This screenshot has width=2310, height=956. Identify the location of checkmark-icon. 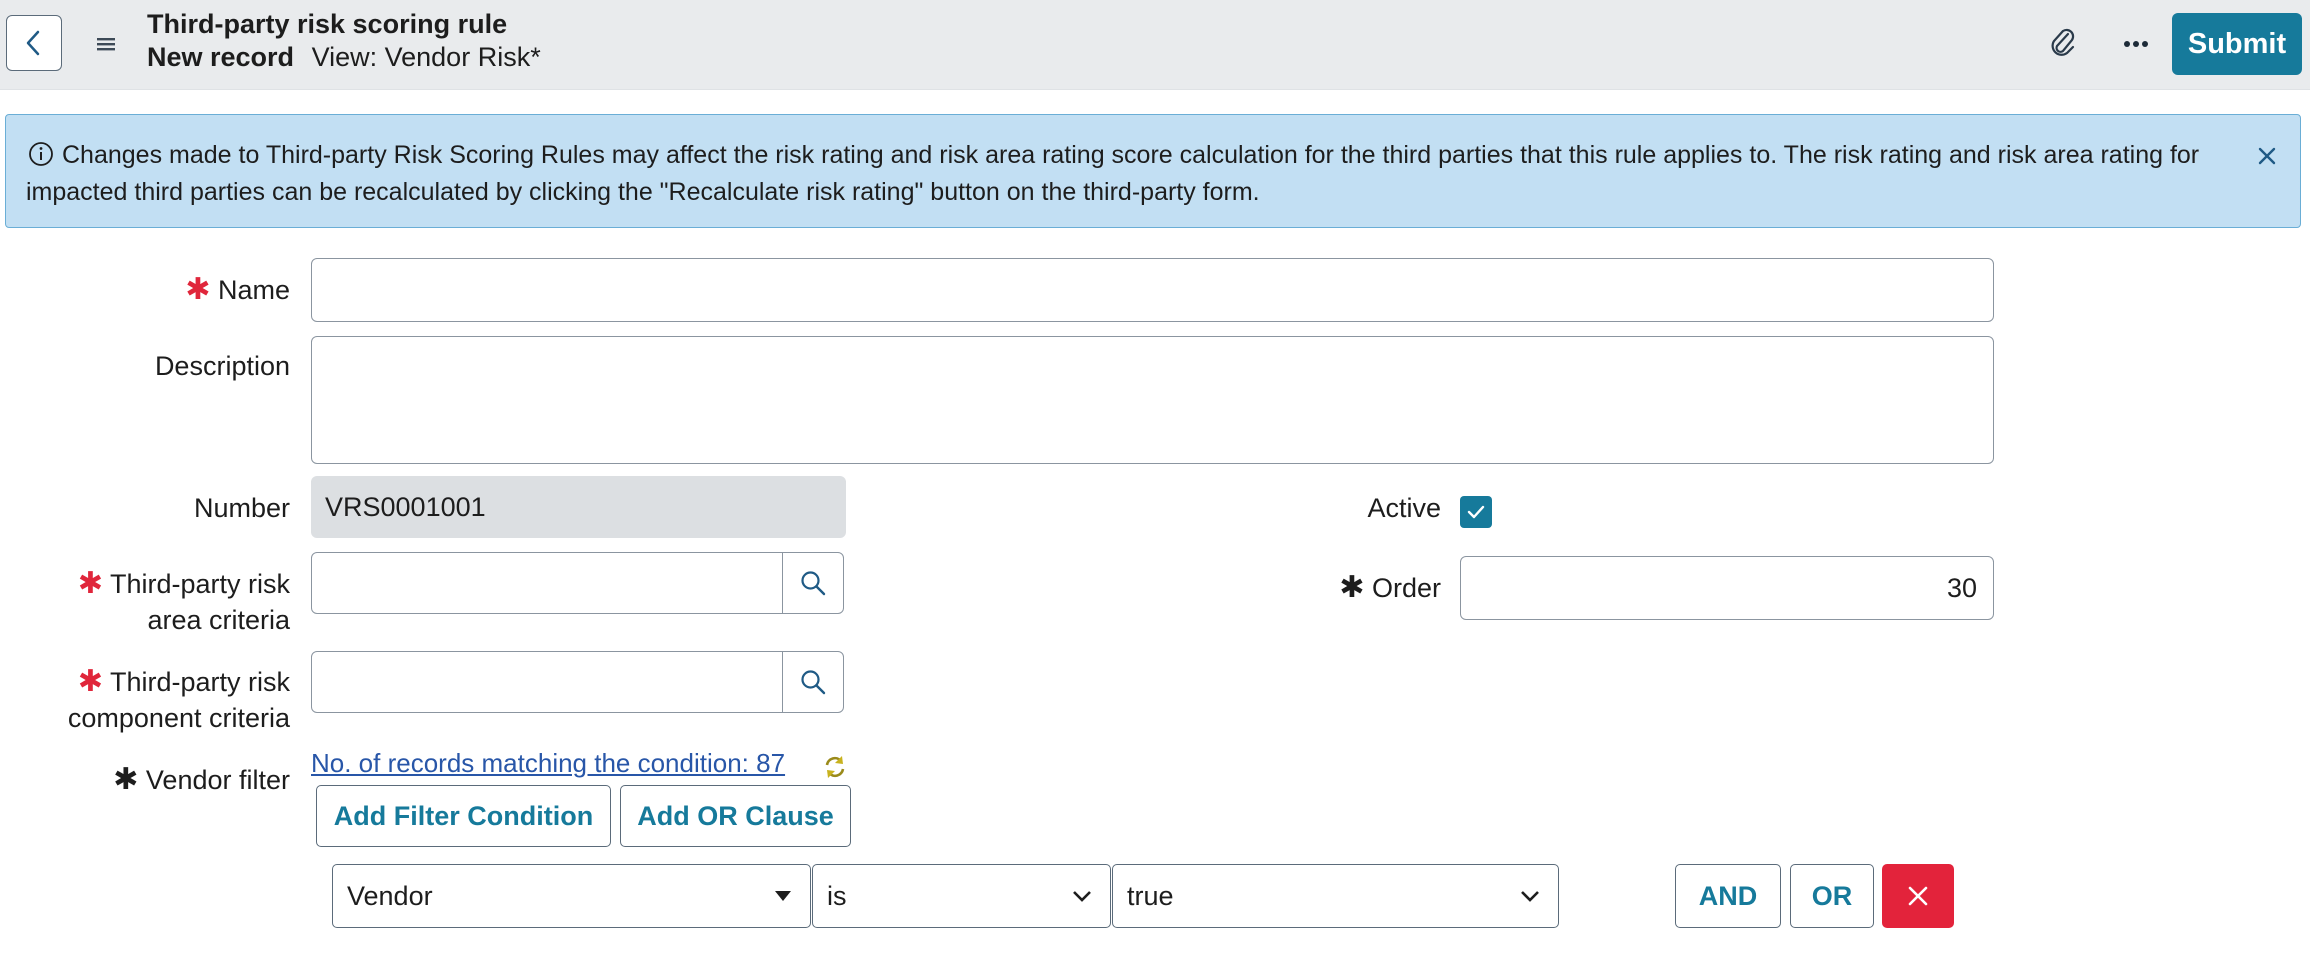
(1476, 512).